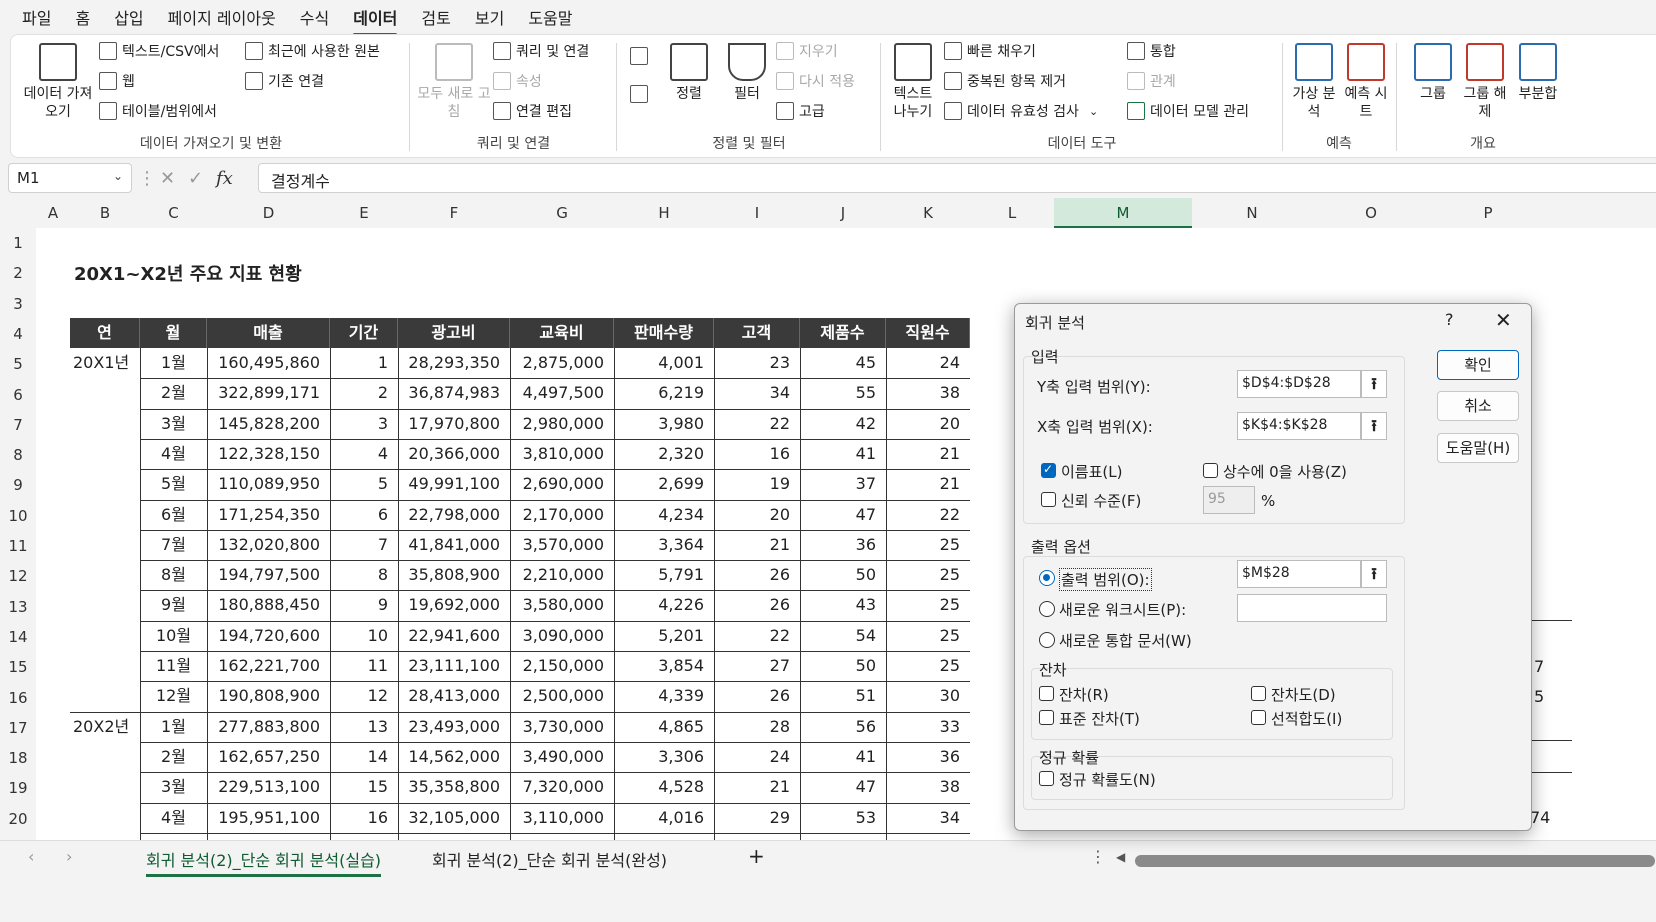 Image resolution: width=1656 pixels, height=922 pixels. Describe the element at coordinates (747, 73) in the screenshot. I see `filter-button: 필터` at that location.